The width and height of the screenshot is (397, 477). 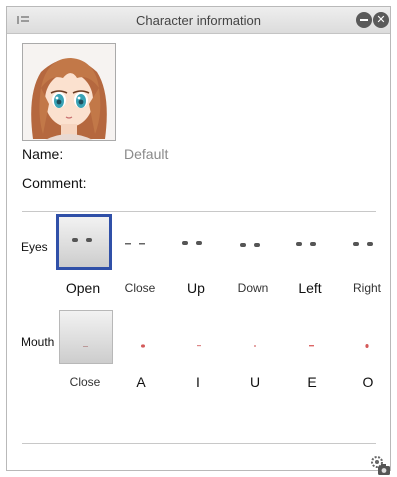 I want to click on eyes-label: Eyes, so click(x=34, y=247).